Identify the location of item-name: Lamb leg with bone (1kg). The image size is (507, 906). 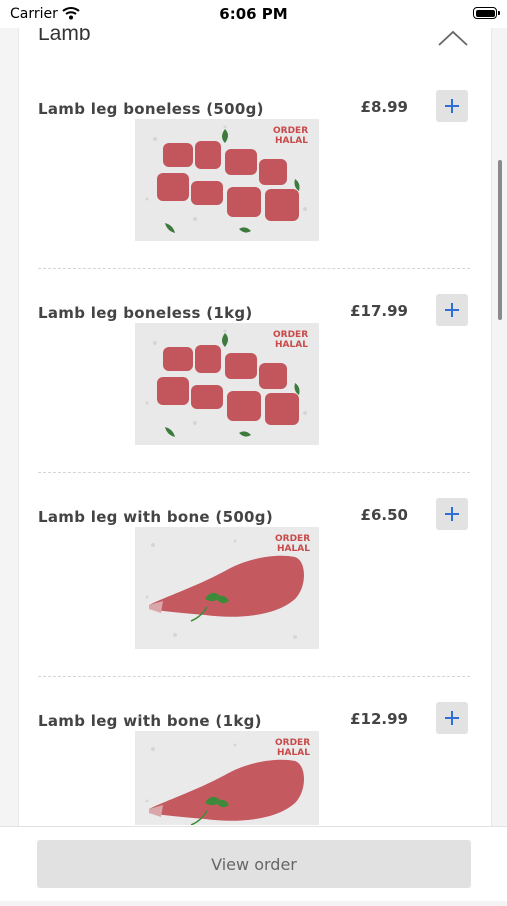
(150, 721).